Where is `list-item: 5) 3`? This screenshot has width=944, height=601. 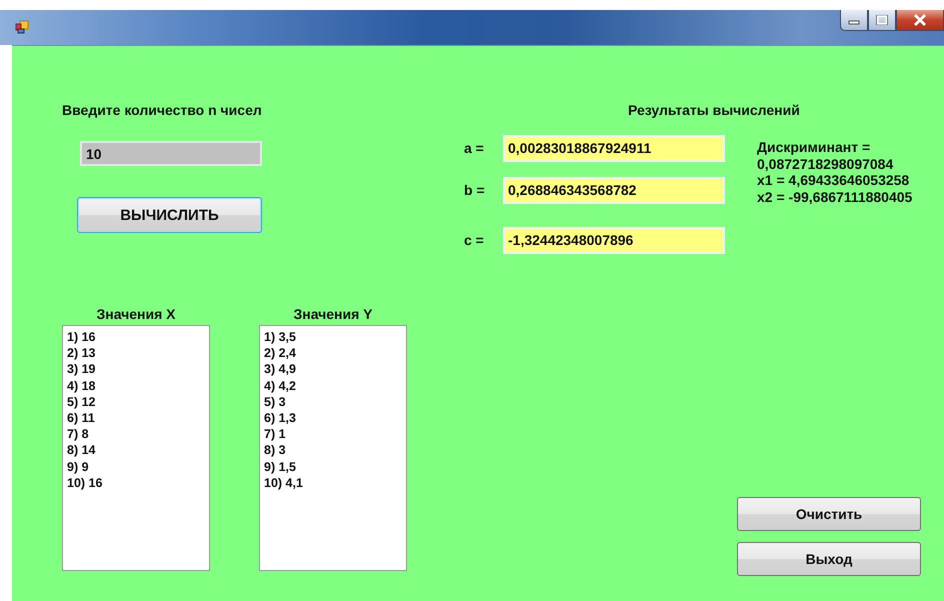 list-item: 5) 3 is located at coordinates (275, 402).